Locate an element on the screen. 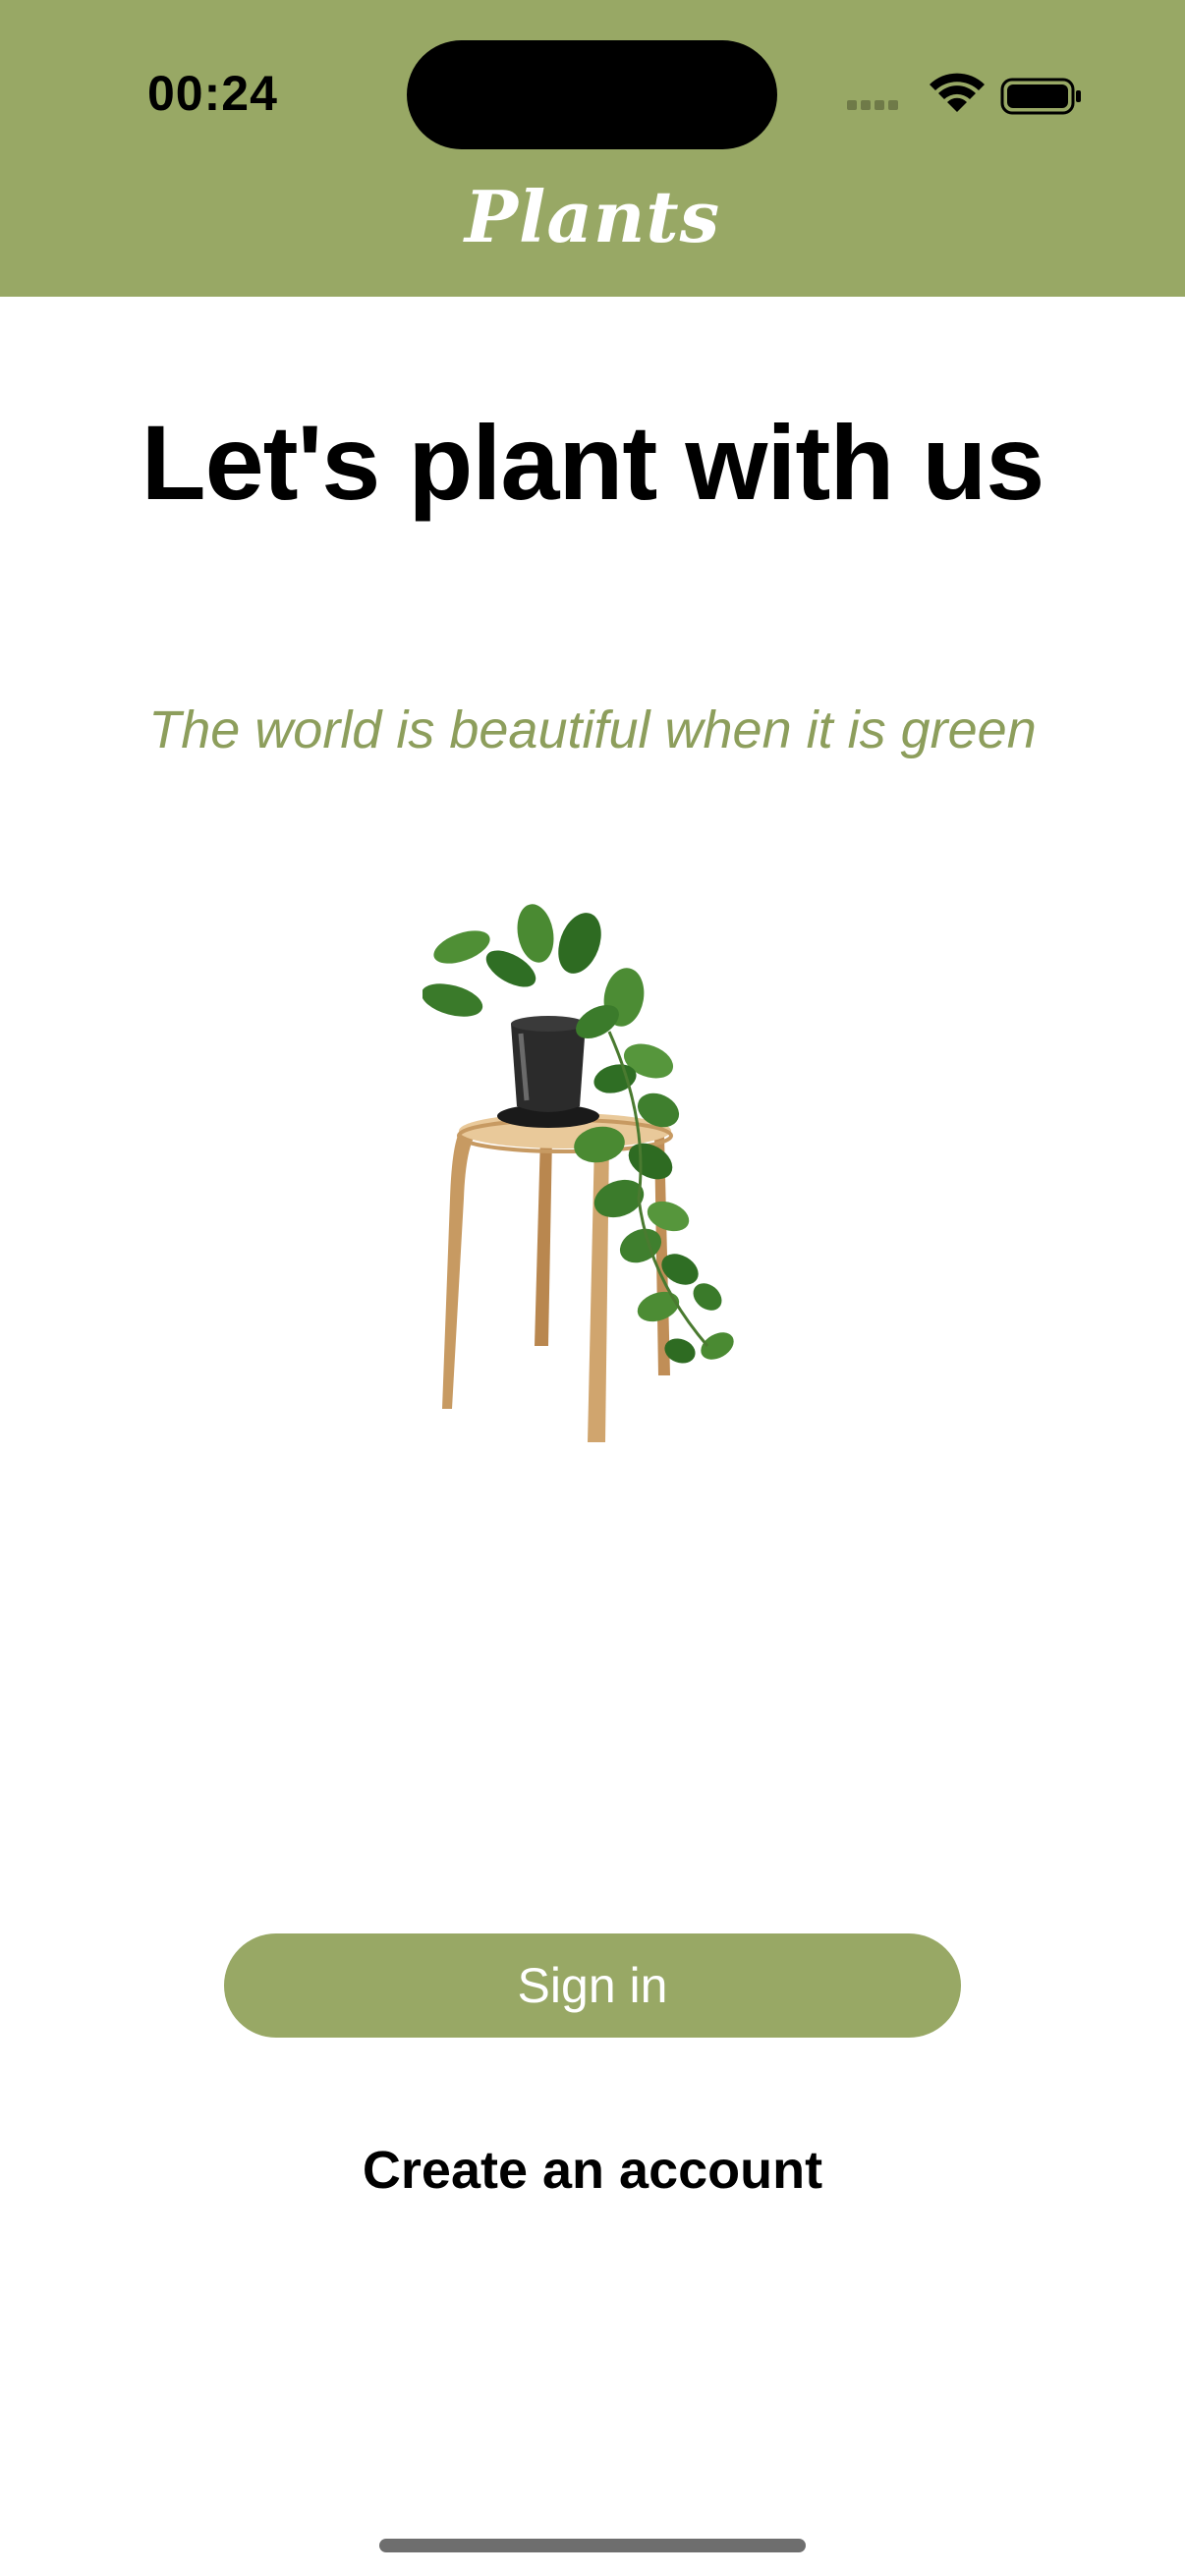  app-title: Plants is located at coordinates (592, 216).